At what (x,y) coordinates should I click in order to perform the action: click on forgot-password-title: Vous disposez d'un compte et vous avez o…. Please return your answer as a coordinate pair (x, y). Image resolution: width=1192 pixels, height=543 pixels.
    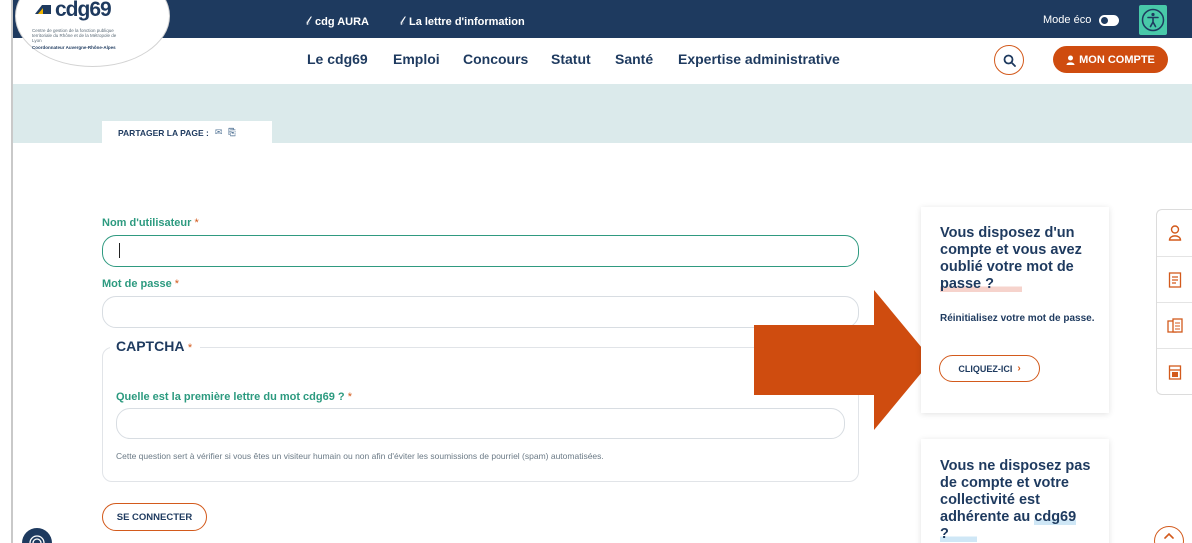
    Looking at the image, I should click on (1011, 258).